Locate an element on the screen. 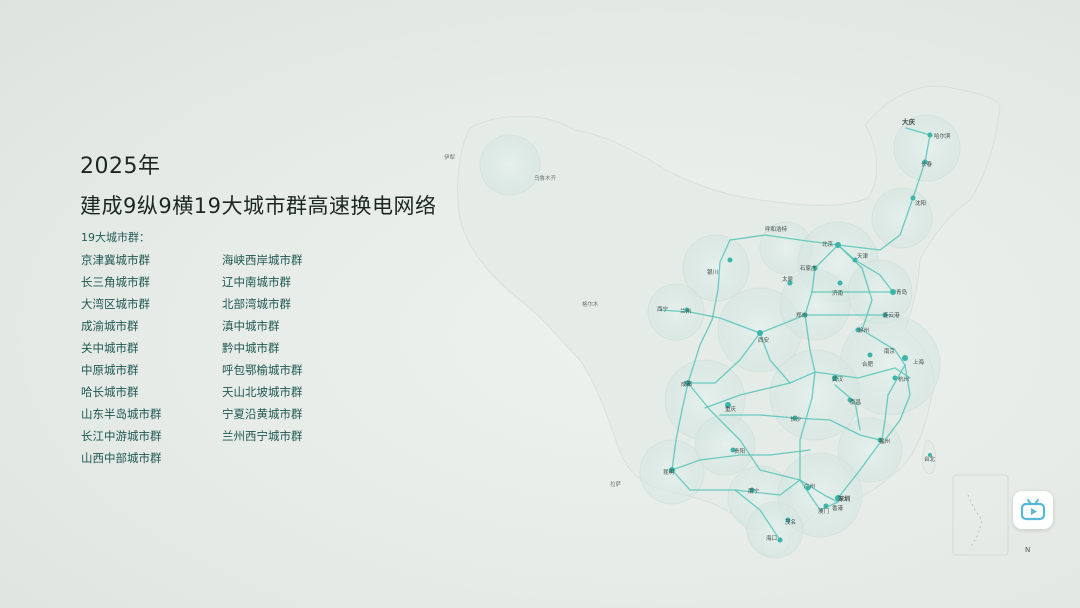 This screenshot has height=608, width=1080. cluster-item: 大湾区城市群 is located at coordinates (115, 304).